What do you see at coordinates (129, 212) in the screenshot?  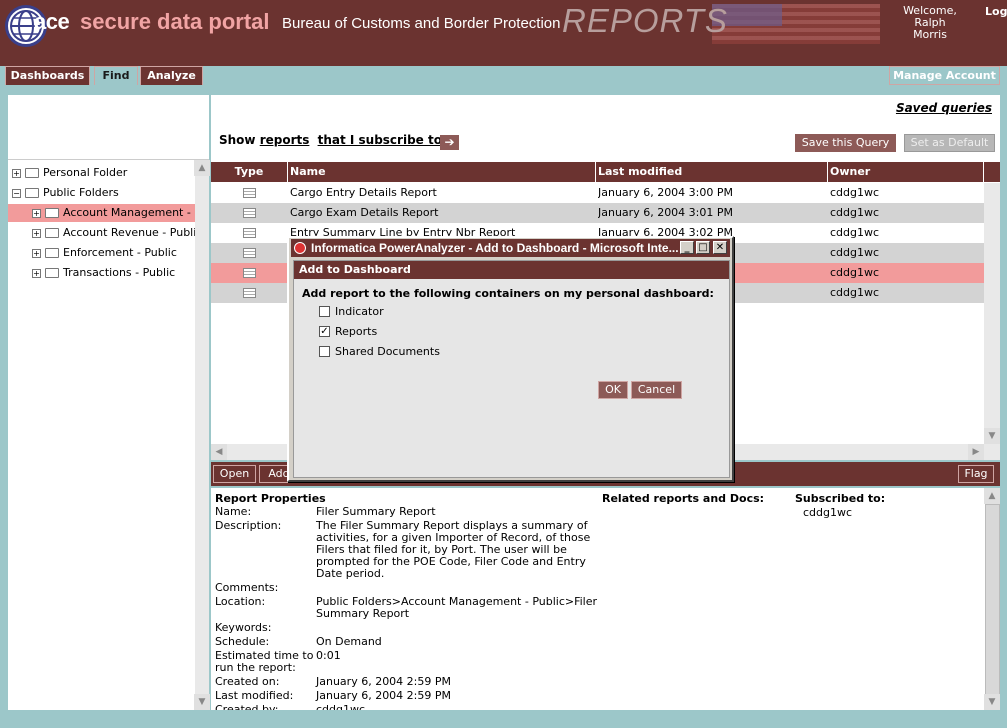 I see `tree-item-label: Account Management - Public` at bounding box center [129, 212].